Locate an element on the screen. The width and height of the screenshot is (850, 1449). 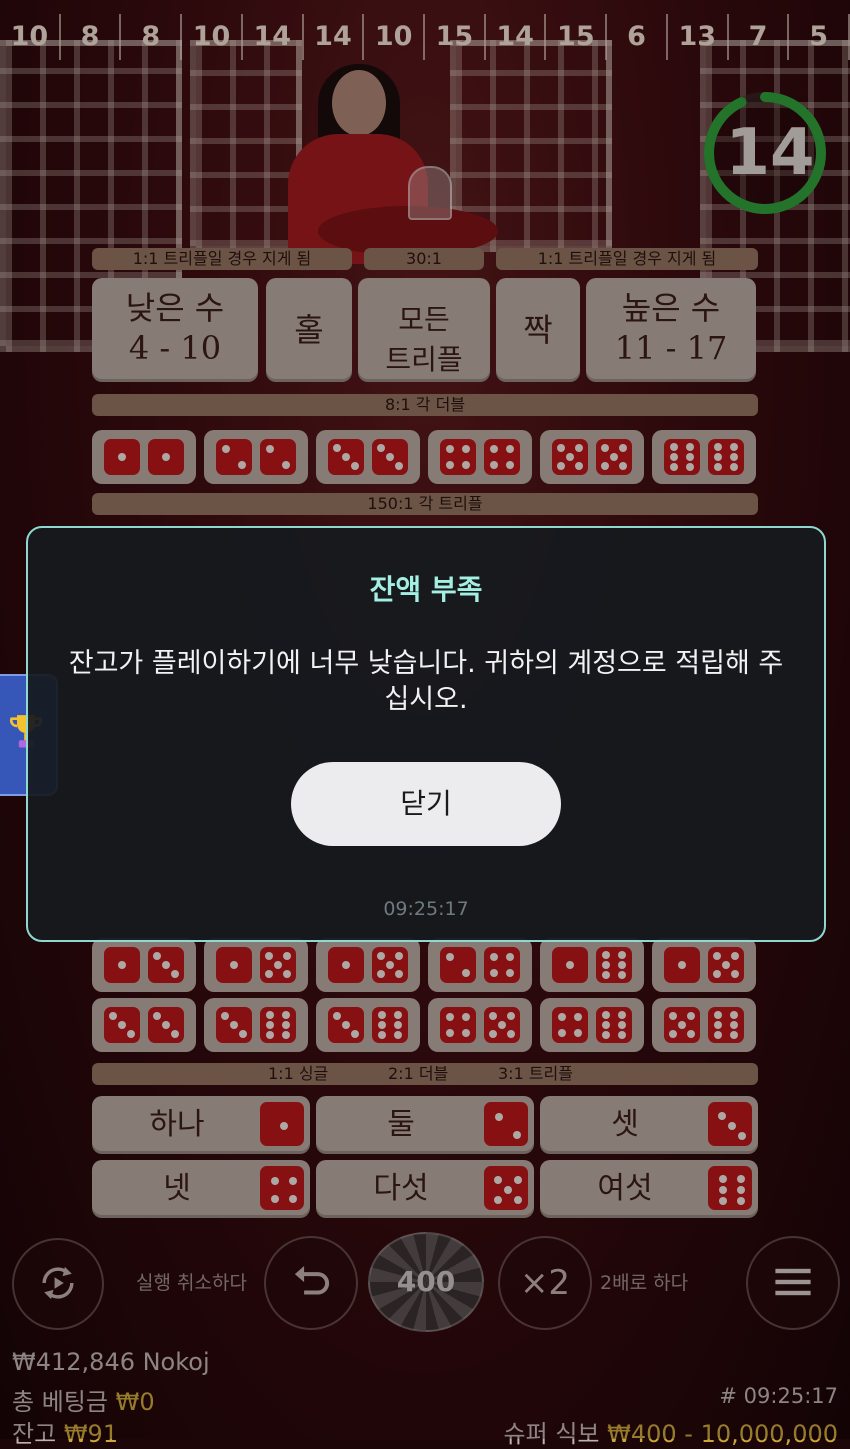
dialog-message: 잔고가 플레이하기에 너무 낮습니다. 귀하의 계정으로 적립해 주십시오. is located at coordinates (426, 681).